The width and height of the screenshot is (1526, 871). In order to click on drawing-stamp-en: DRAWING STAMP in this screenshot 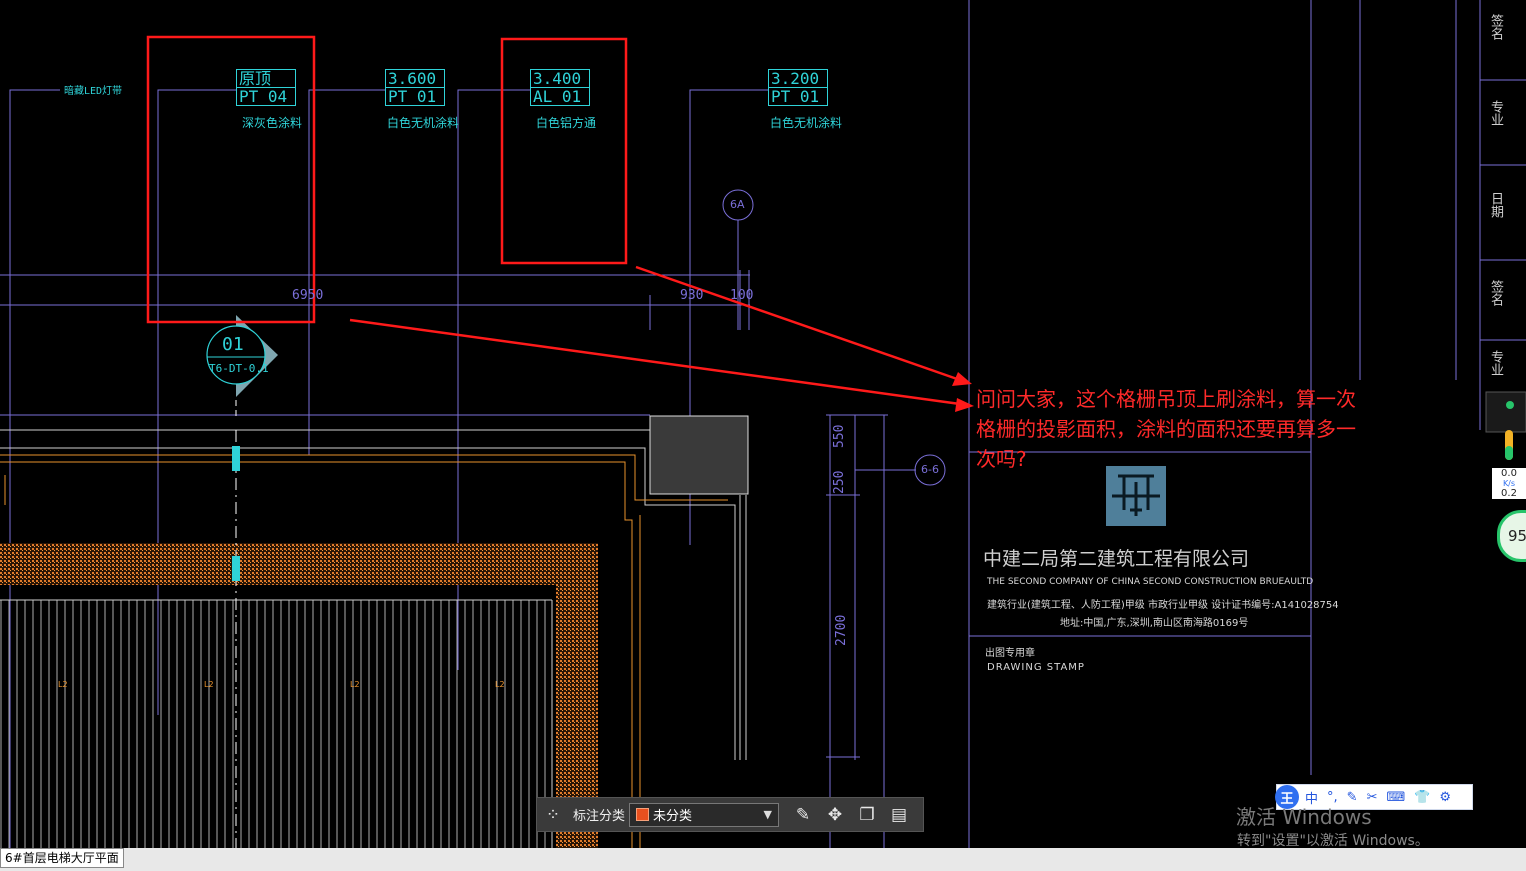, I will do `click(1036, 667)`.